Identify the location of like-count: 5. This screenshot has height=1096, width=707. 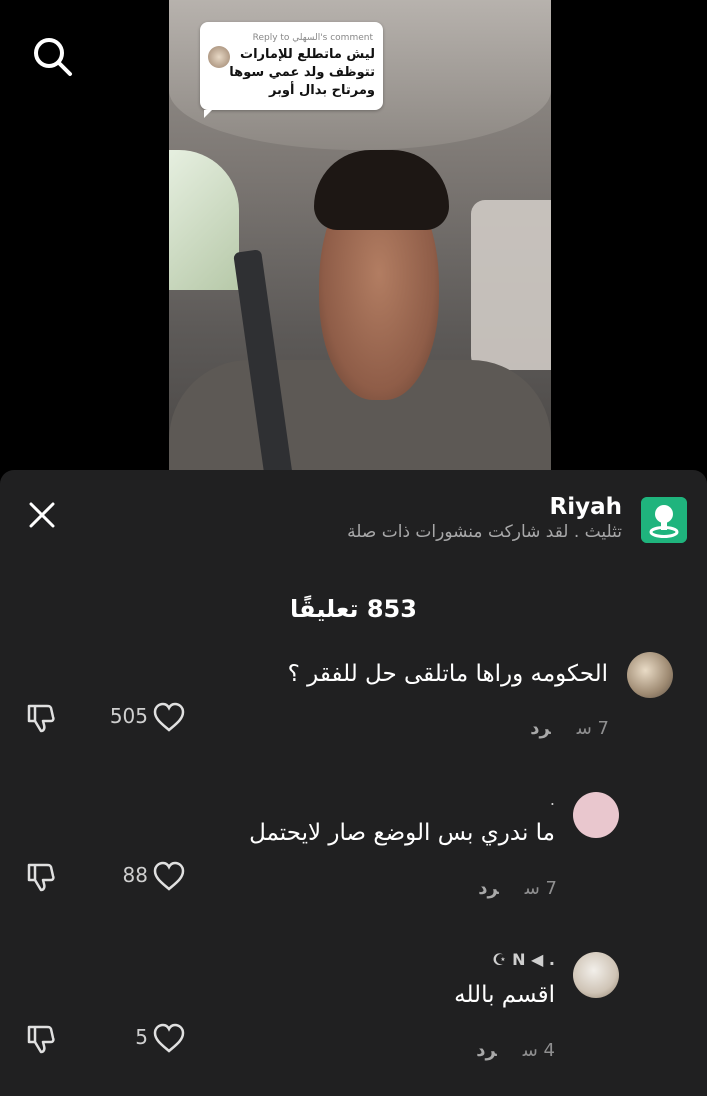
(141, 1037).